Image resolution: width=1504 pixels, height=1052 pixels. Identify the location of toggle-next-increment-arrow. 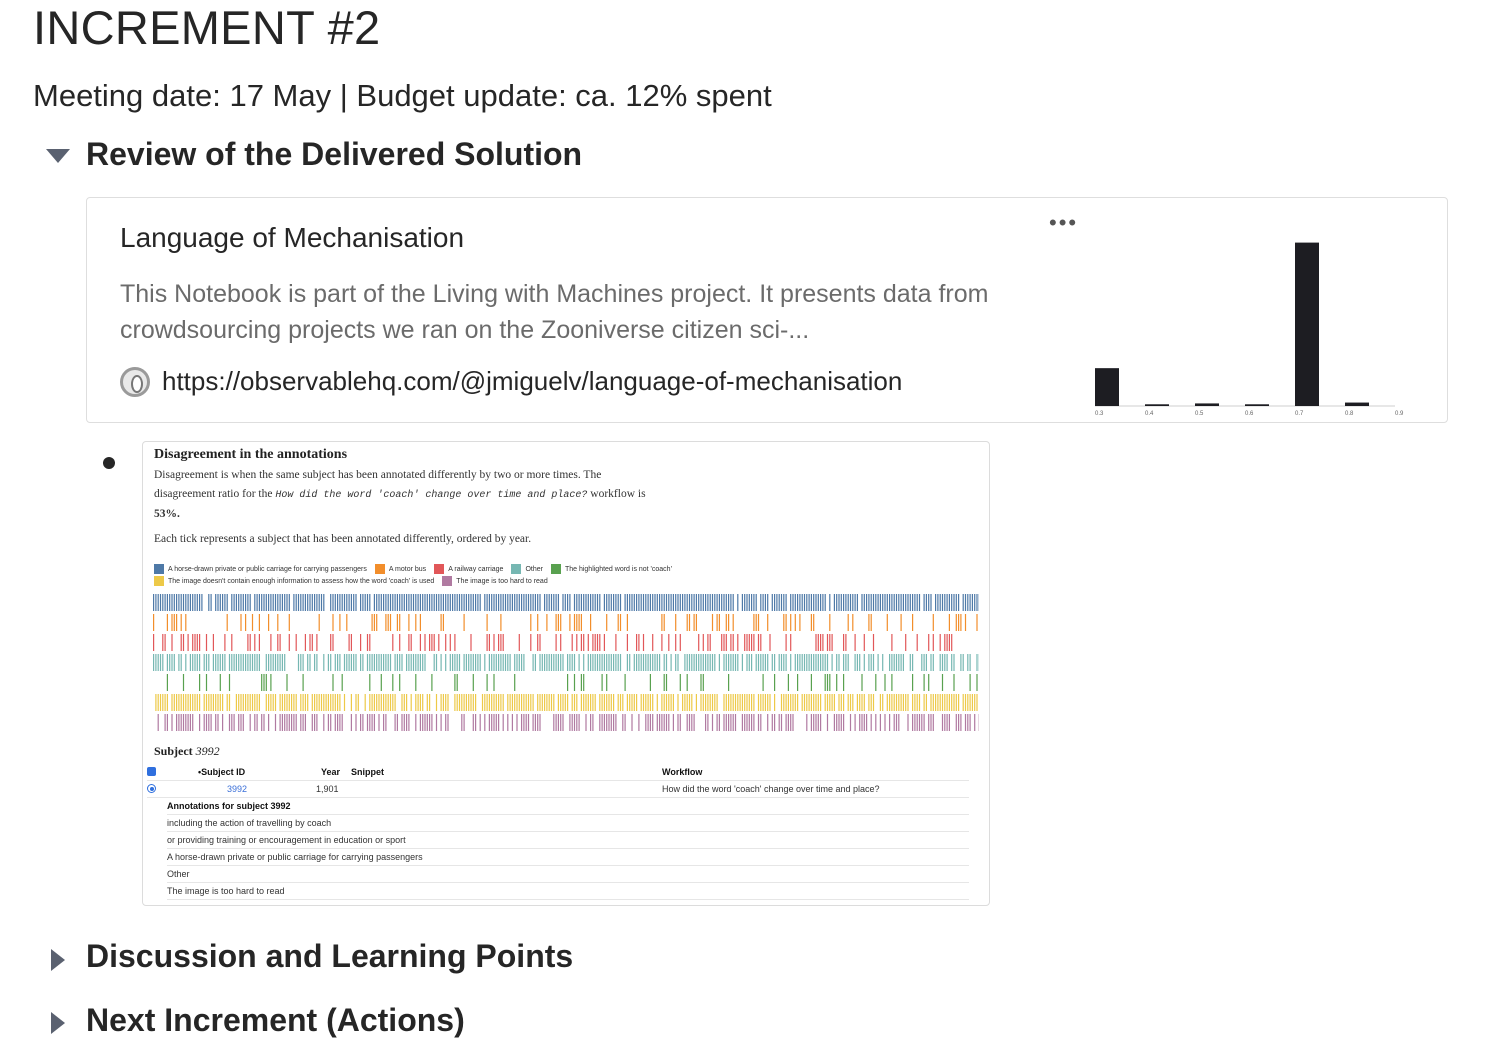
(58, 1023).